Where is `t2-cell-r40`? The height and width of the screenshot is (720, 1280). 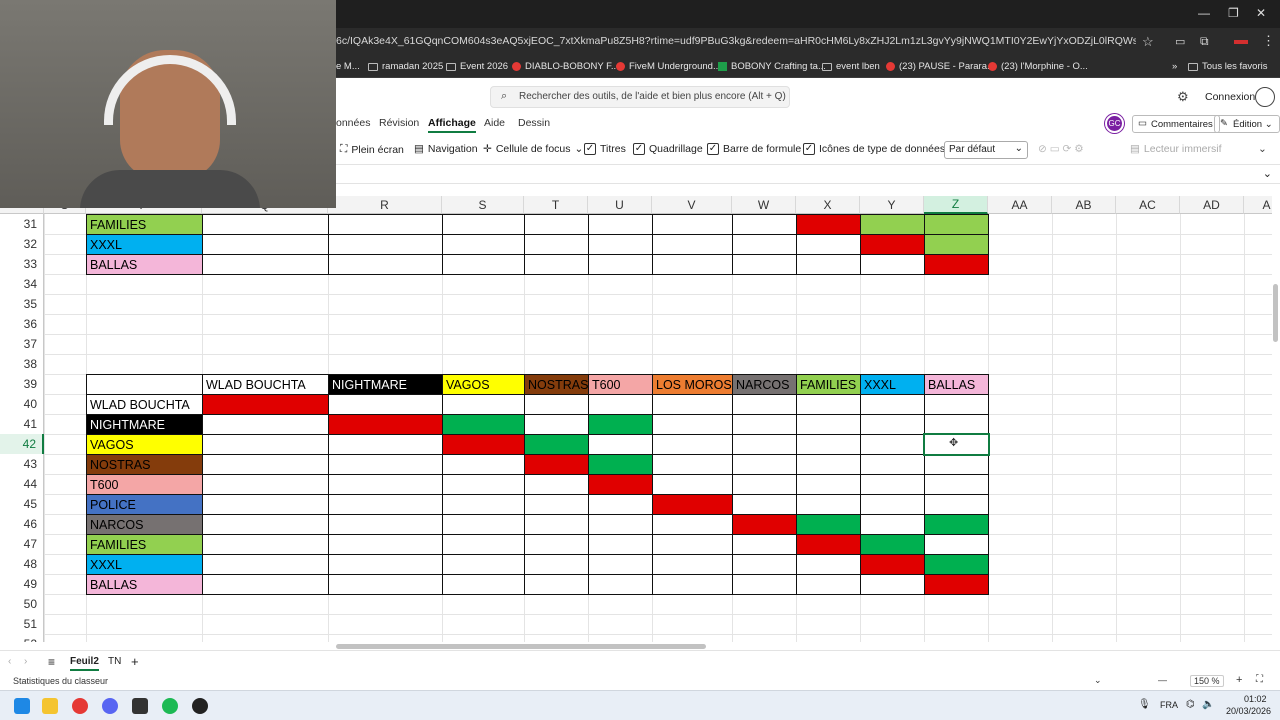
t2-cell-r40 is located at coordinates (385, 404).